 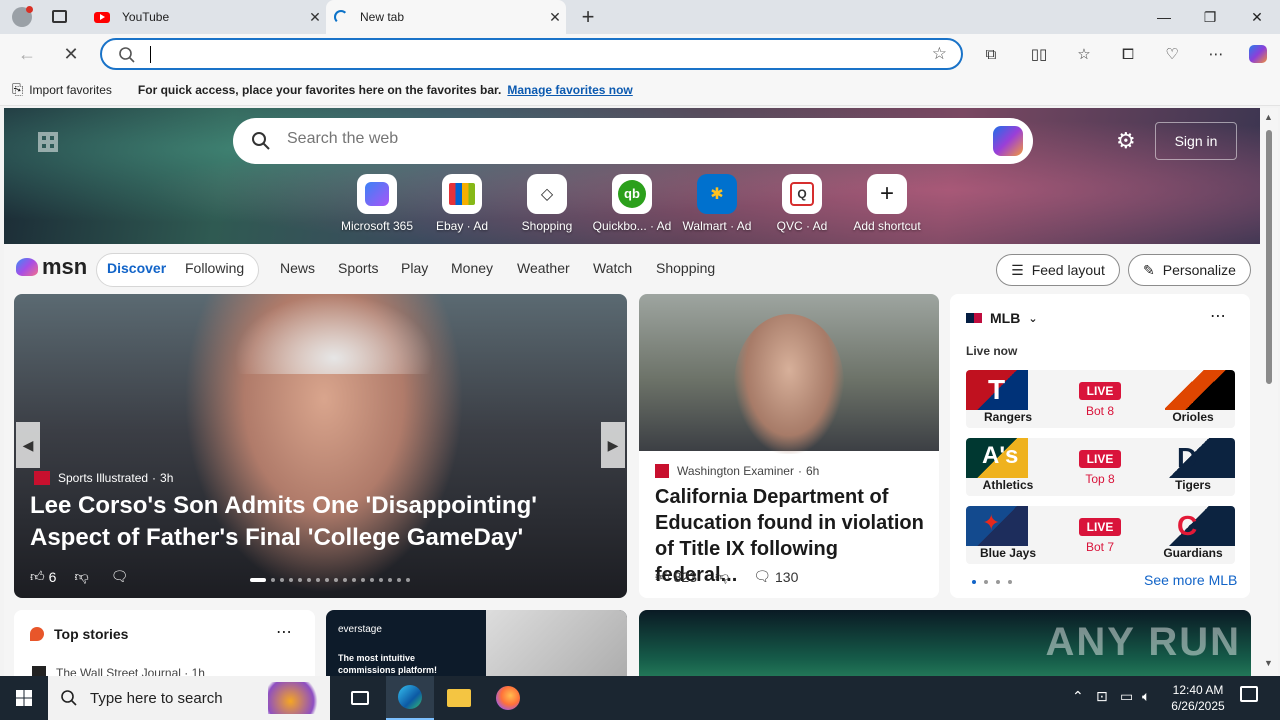 I want to click on feed-layout-button: ☰ Feed layout, so click(x=1058, y=270).